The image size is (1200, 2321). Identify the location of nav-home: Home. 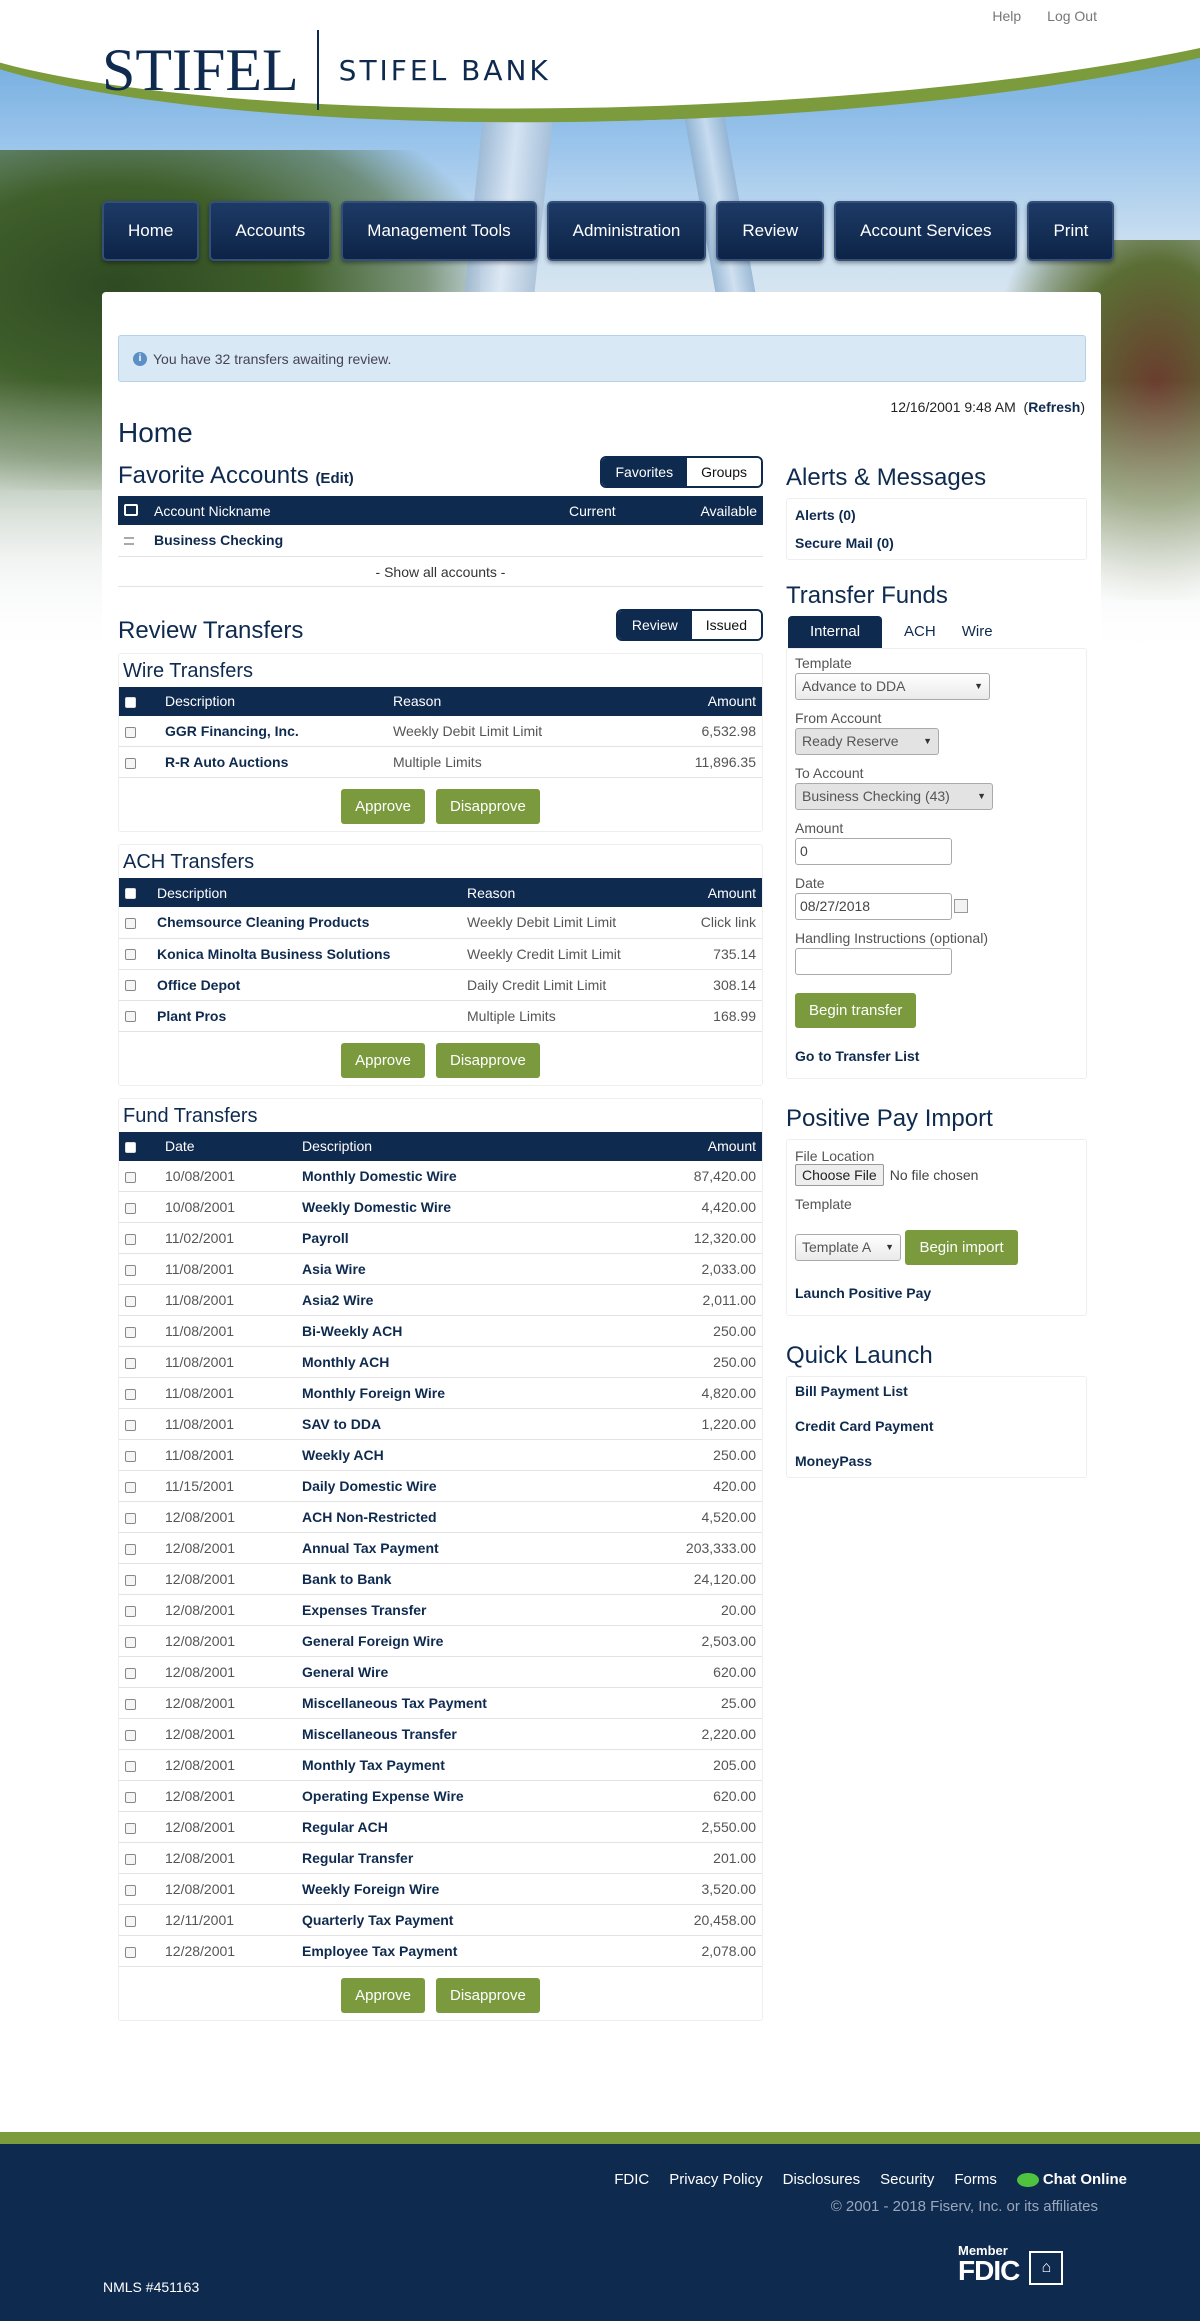
(151, 231).